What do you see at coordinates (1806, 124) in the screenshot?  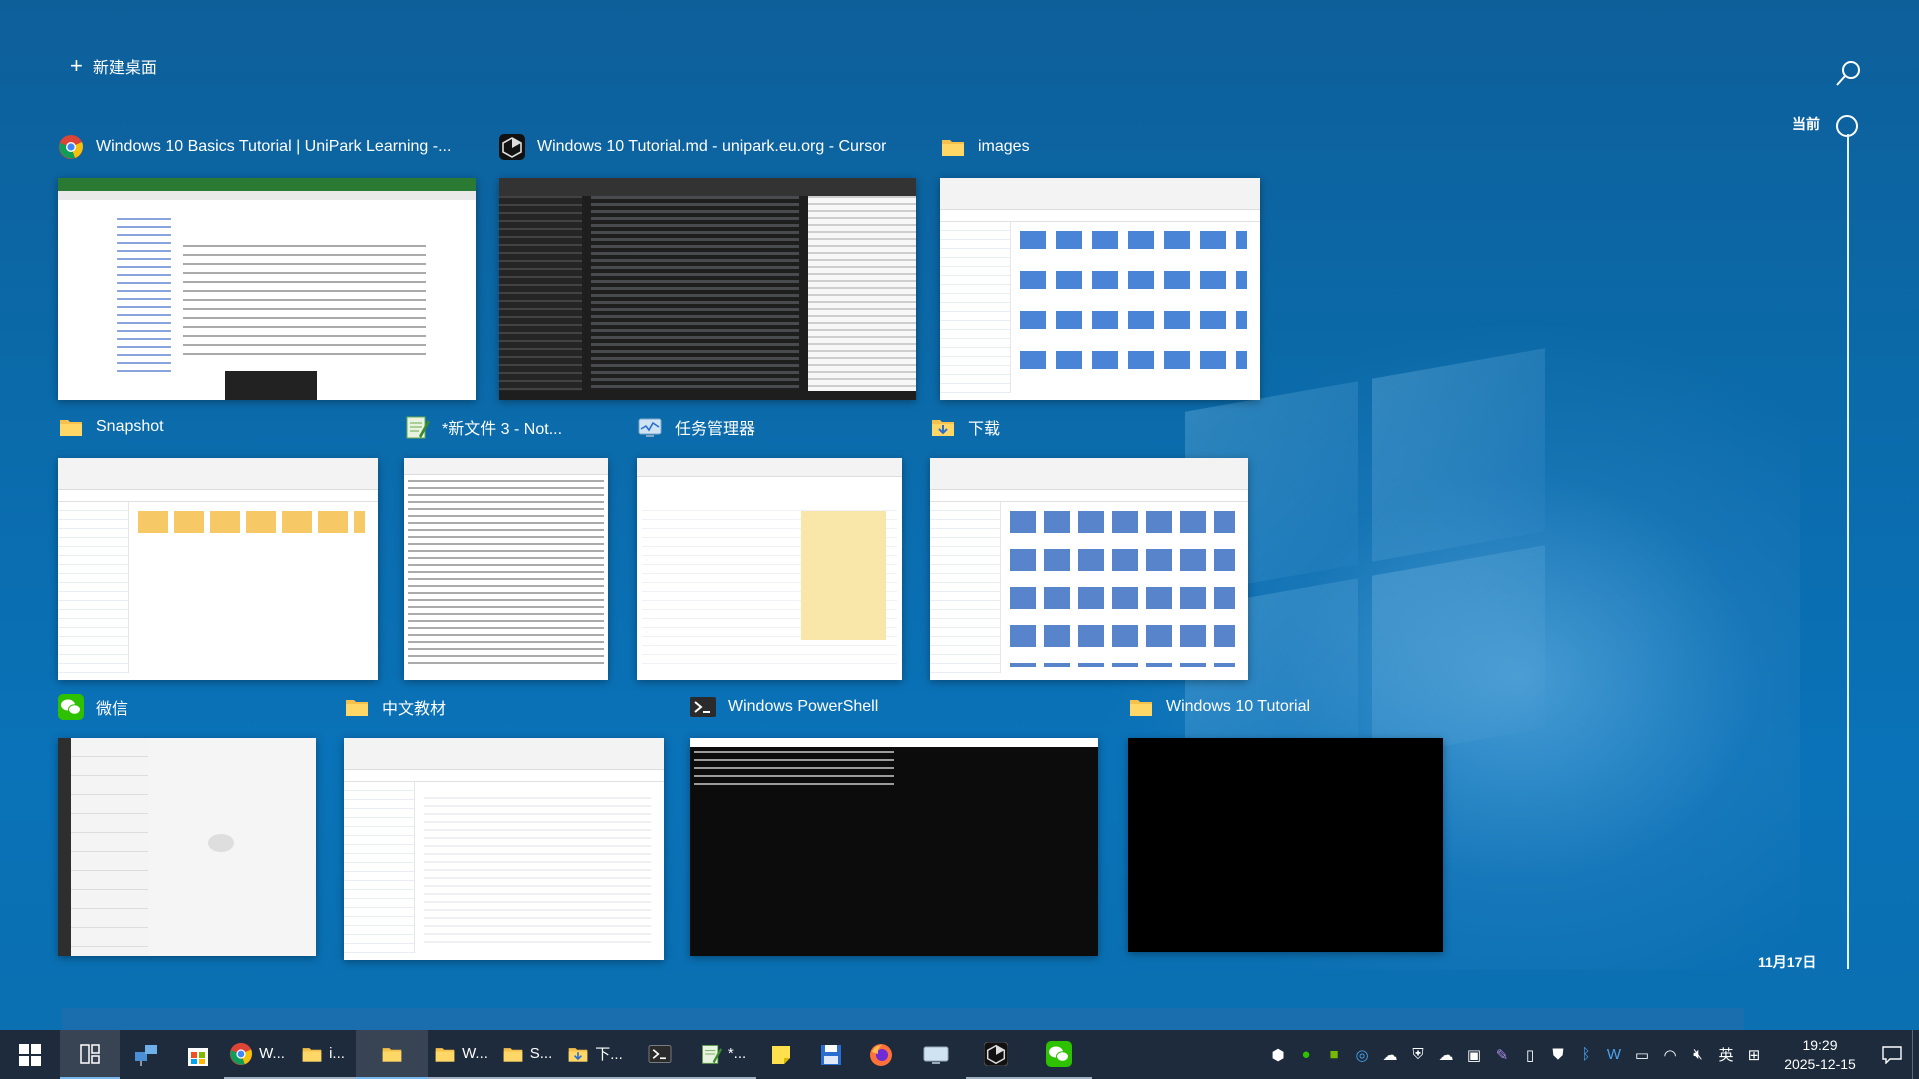 I see `timeline-now-label: 当前` at bounding box center [1806, 124].